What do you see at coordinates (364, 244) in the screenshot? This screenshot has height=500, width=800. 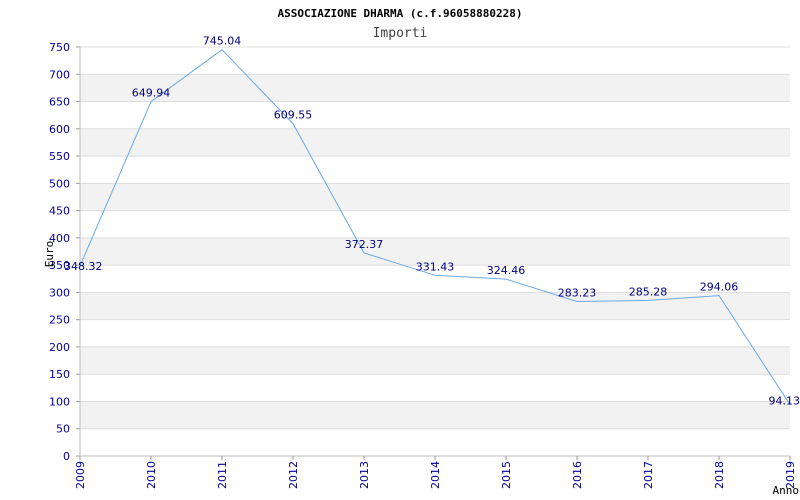 I see `data-label: 372.37` at bounding box center [364, 244].